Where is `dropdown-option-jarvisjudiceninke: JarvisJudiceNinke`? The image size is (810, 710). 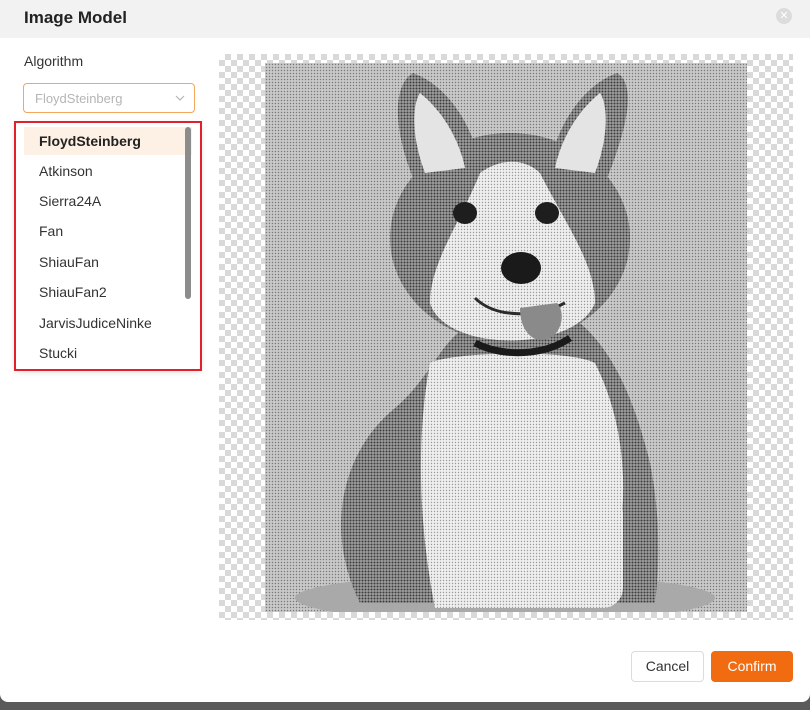
dropdown-option-jarvisjudiceninke: JarvisJudiceNinke is located at coordinates (108, 323).